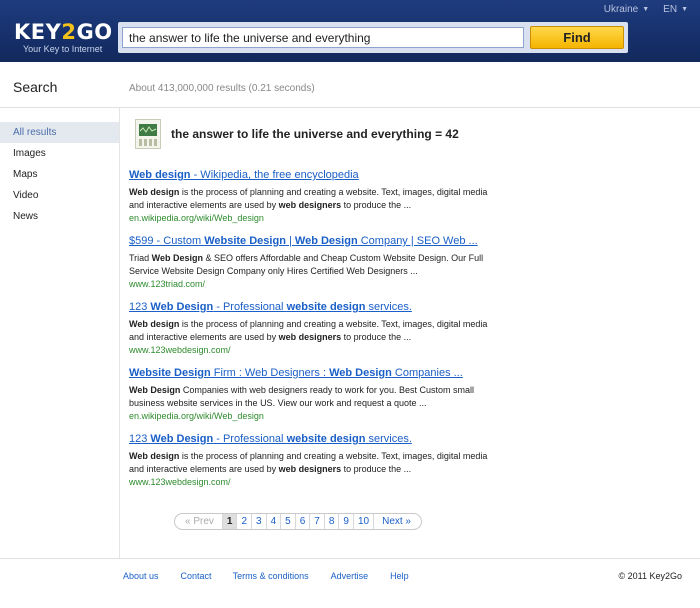 The image size is (700, 608). I want to click on sidebar-item-images: Images, so click(59, 153).